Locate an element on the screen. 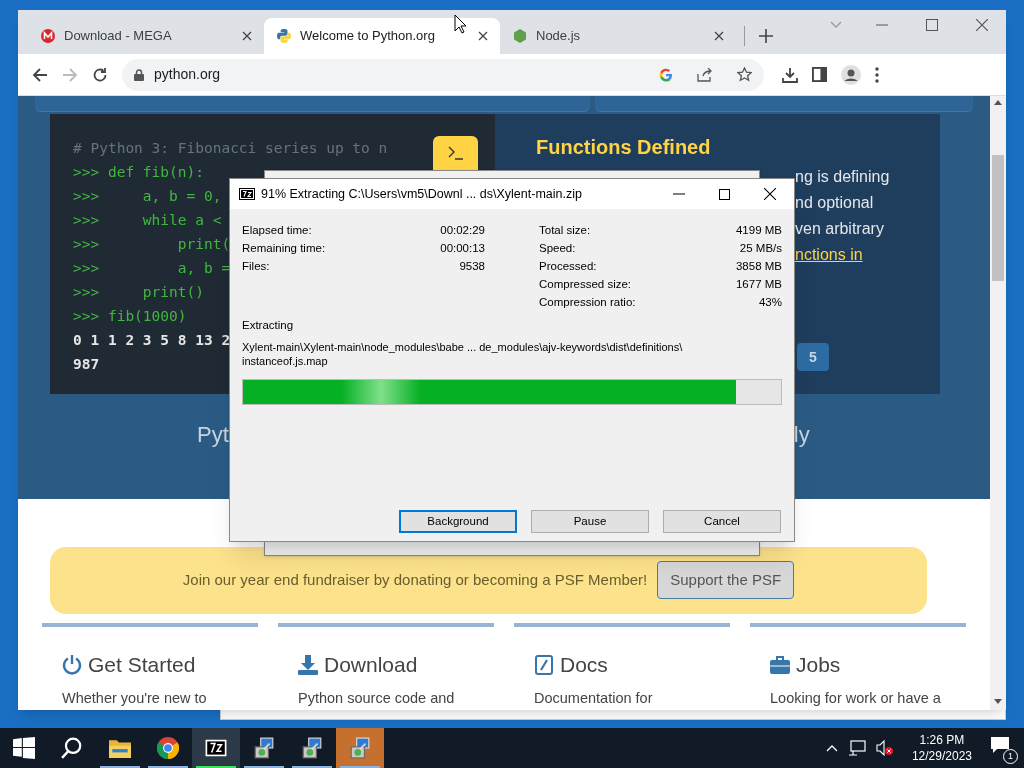  folder-icon is located at coordinates (120, 748).